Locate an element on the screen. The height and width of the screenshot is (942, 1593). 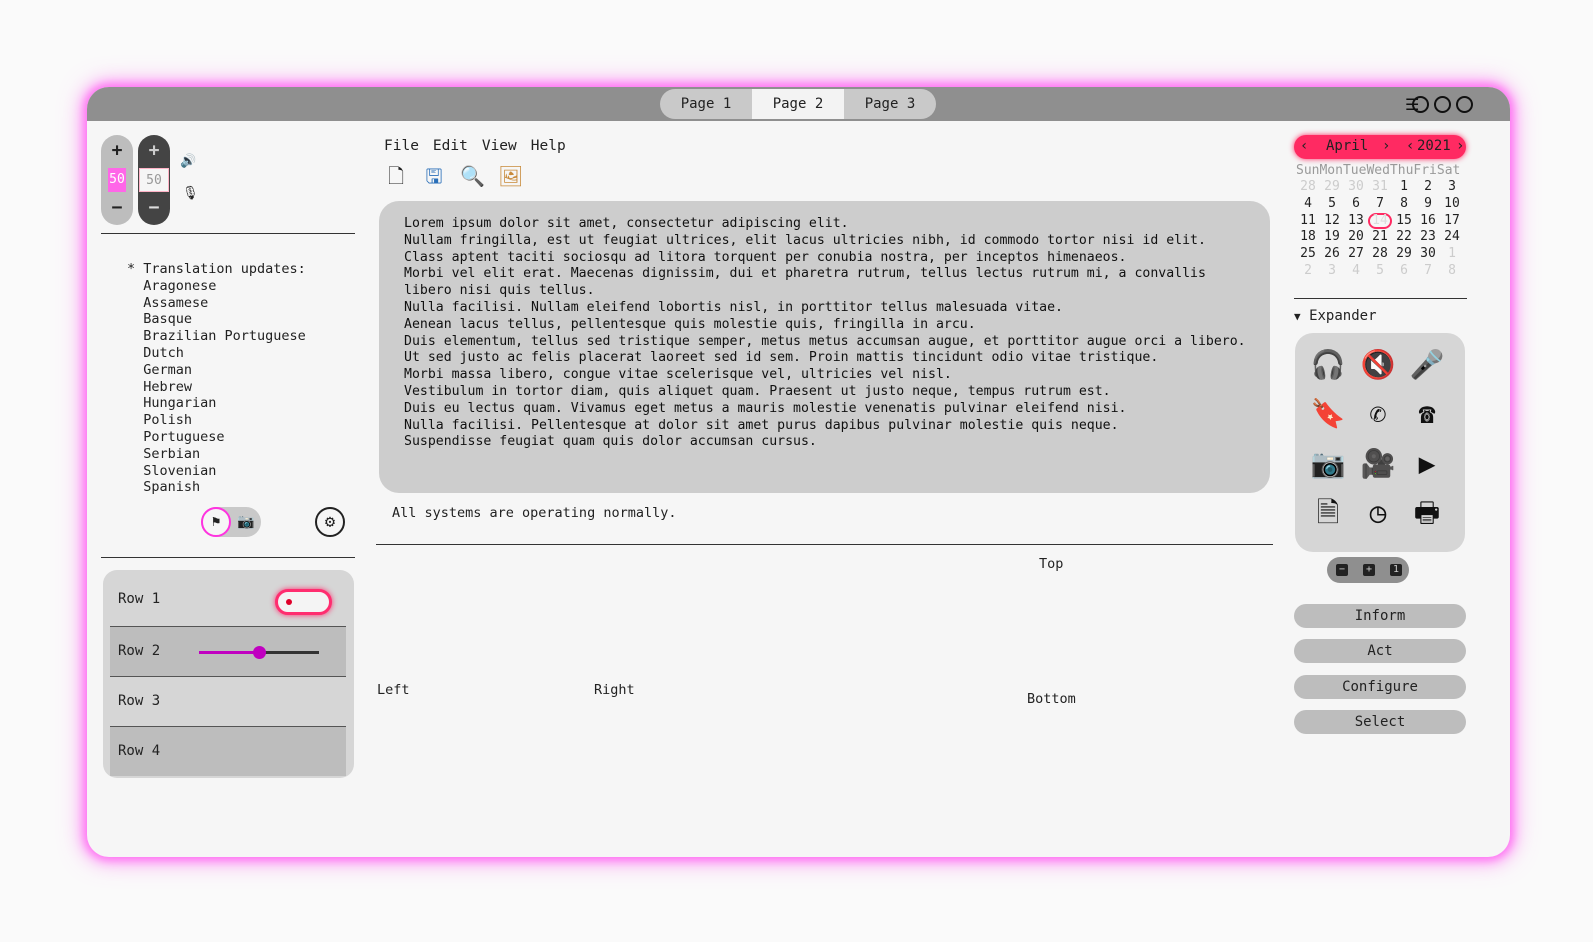
list-item: Row 2 is located at coordinates (228, 651).